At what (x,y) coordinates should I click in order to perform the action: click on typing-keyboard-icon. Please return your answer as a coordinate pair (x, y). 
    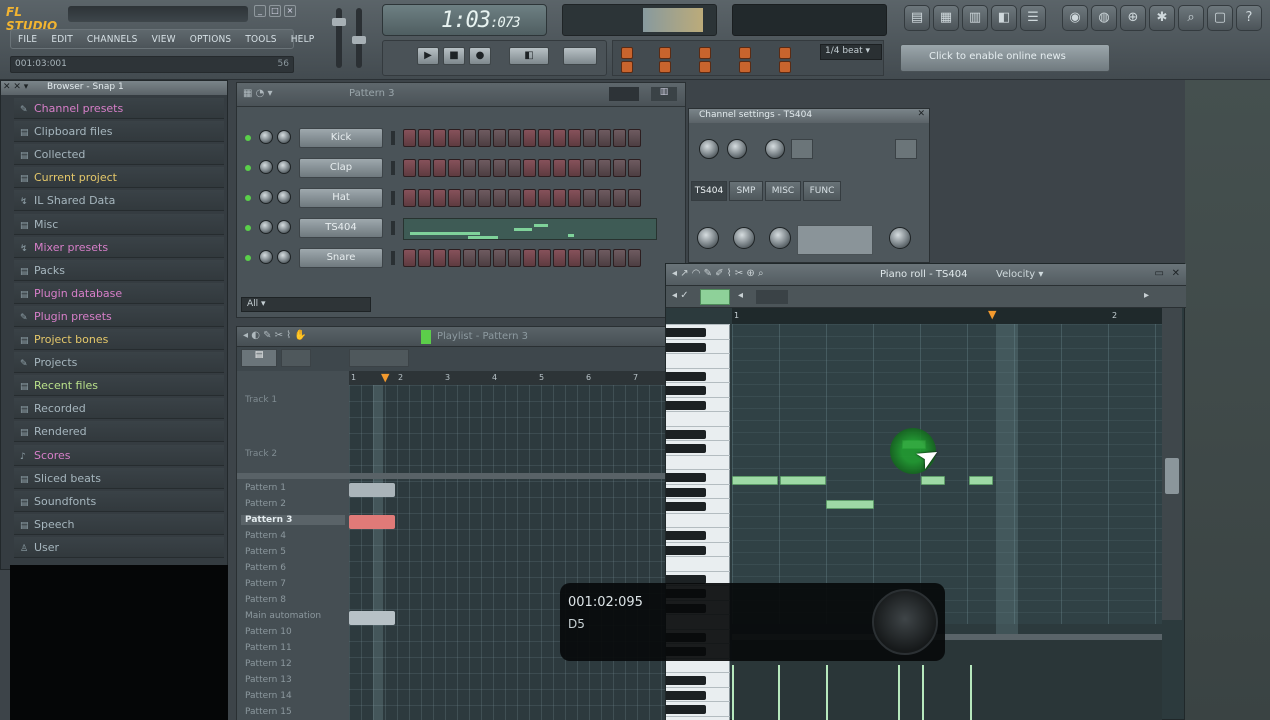
    Looking at the image, I should click on (745, 53).